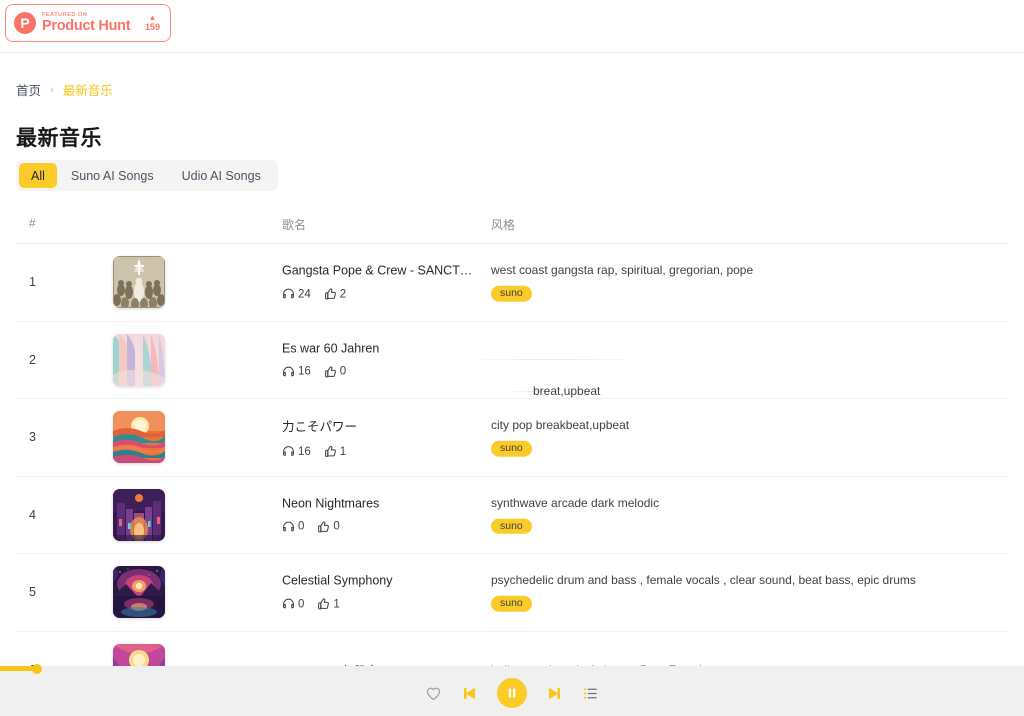 This screenshot has width=1024, height=716. I want to click on product-hunt-name: Product Hunt, so click(86, 26).